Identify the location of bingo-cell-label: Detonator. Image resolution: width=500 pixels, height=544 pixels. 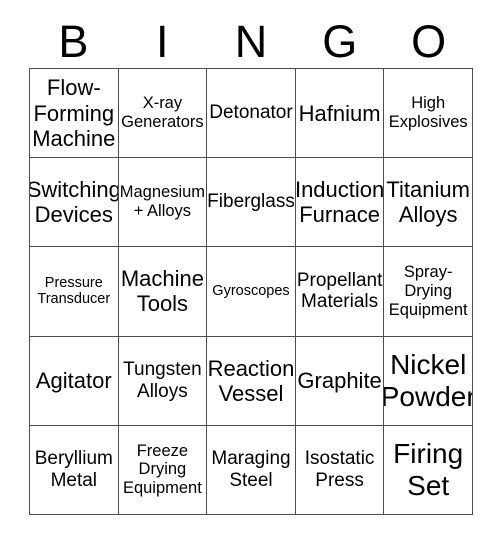
(251, 113).